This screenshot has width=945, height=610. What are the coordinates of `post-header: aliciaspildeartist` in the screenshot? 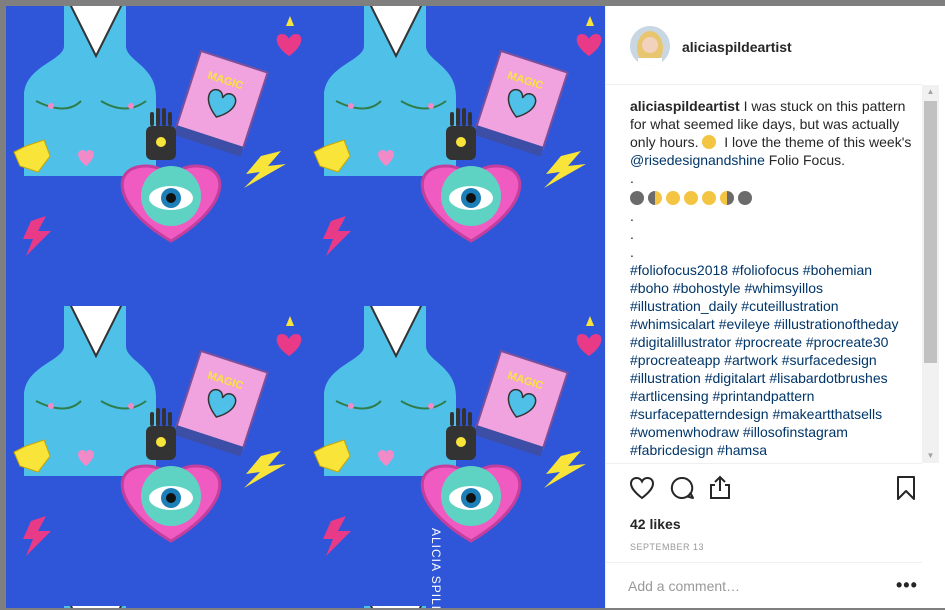 It's located at (764, 45).